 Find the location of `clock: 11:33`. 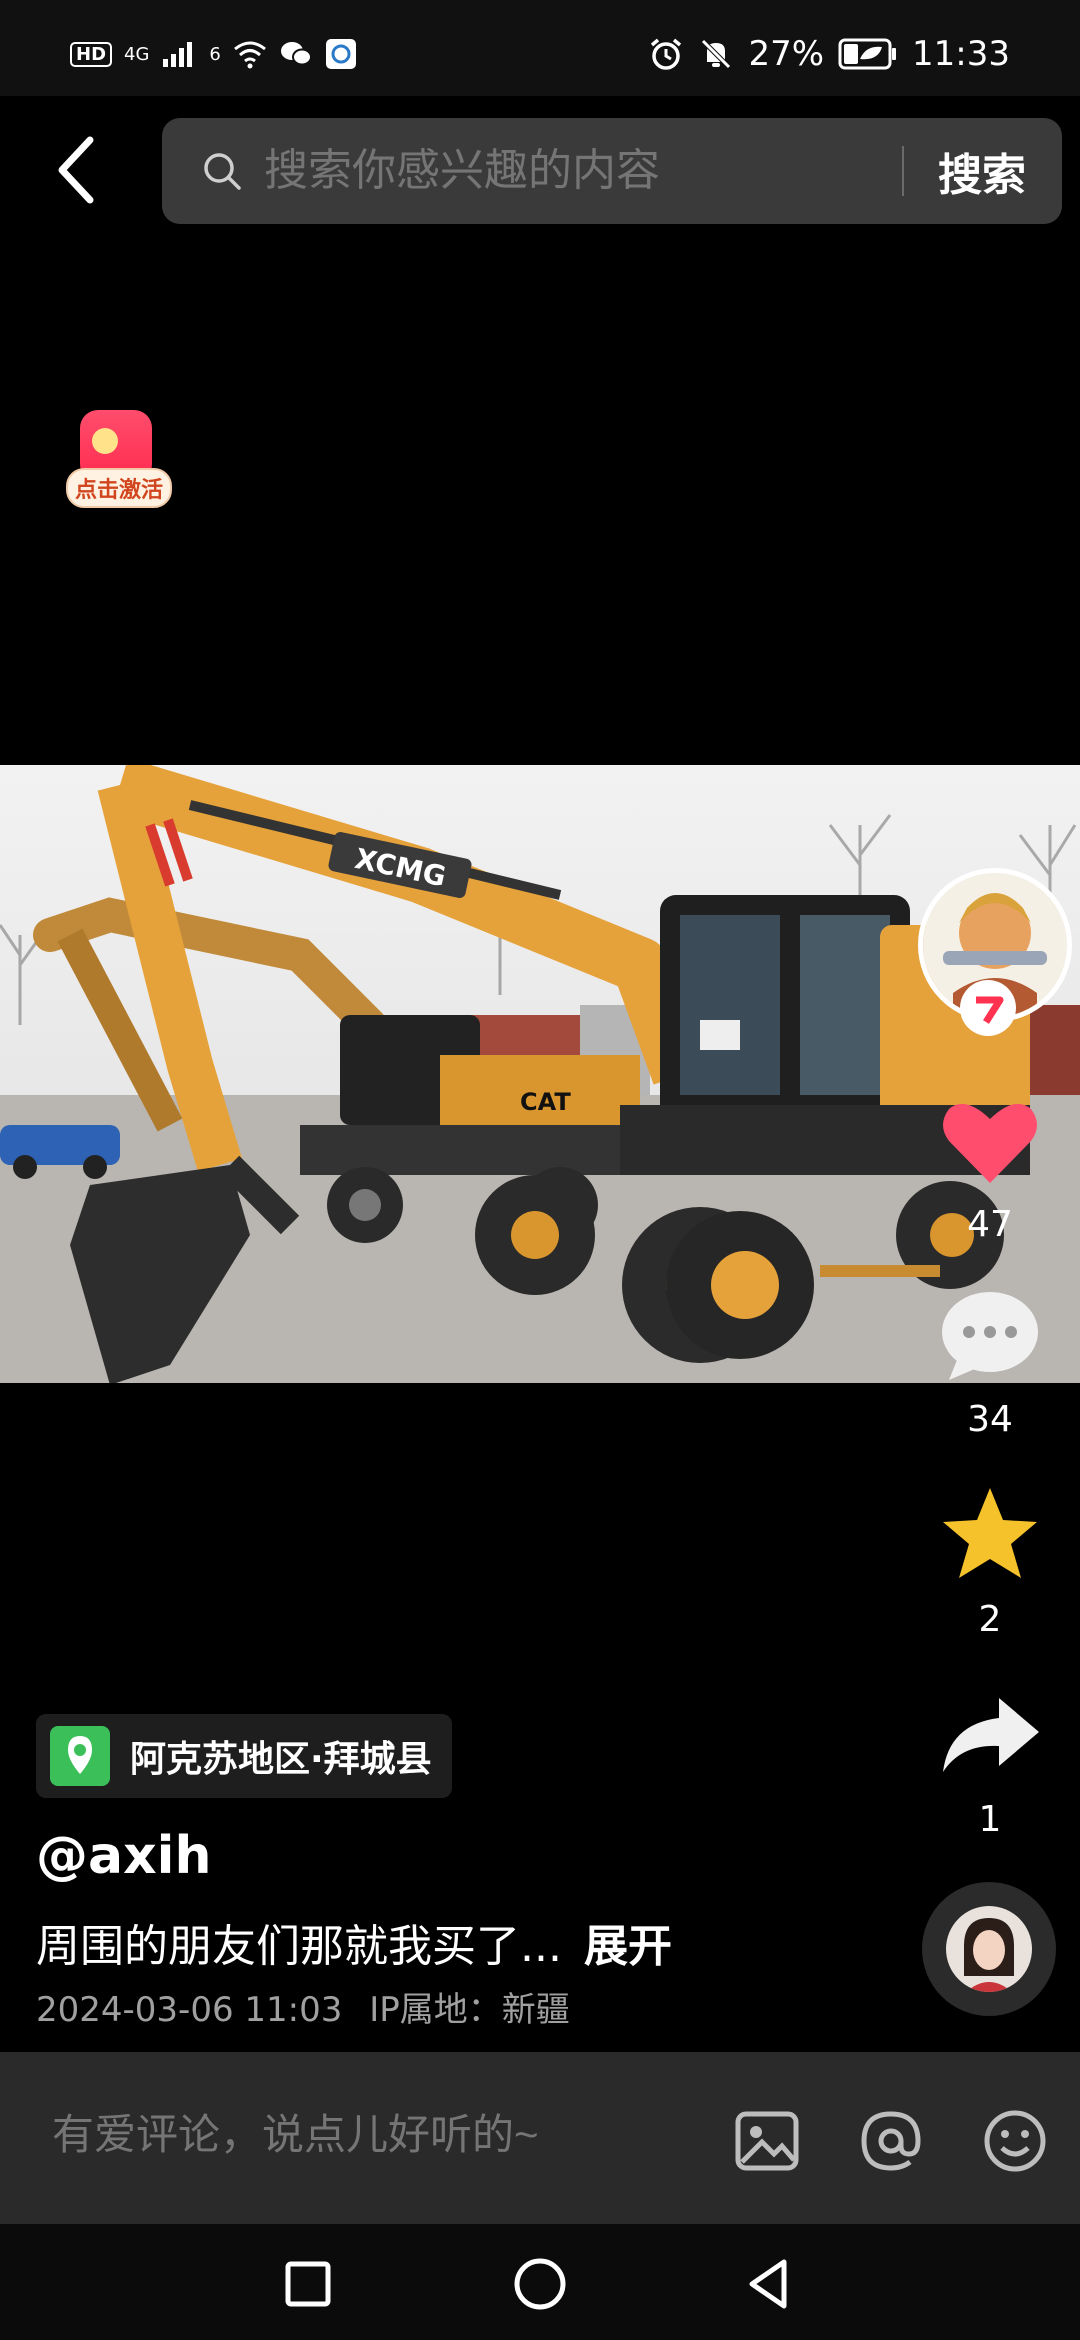

clock: 11:33 is located at coordinates (961, 54).